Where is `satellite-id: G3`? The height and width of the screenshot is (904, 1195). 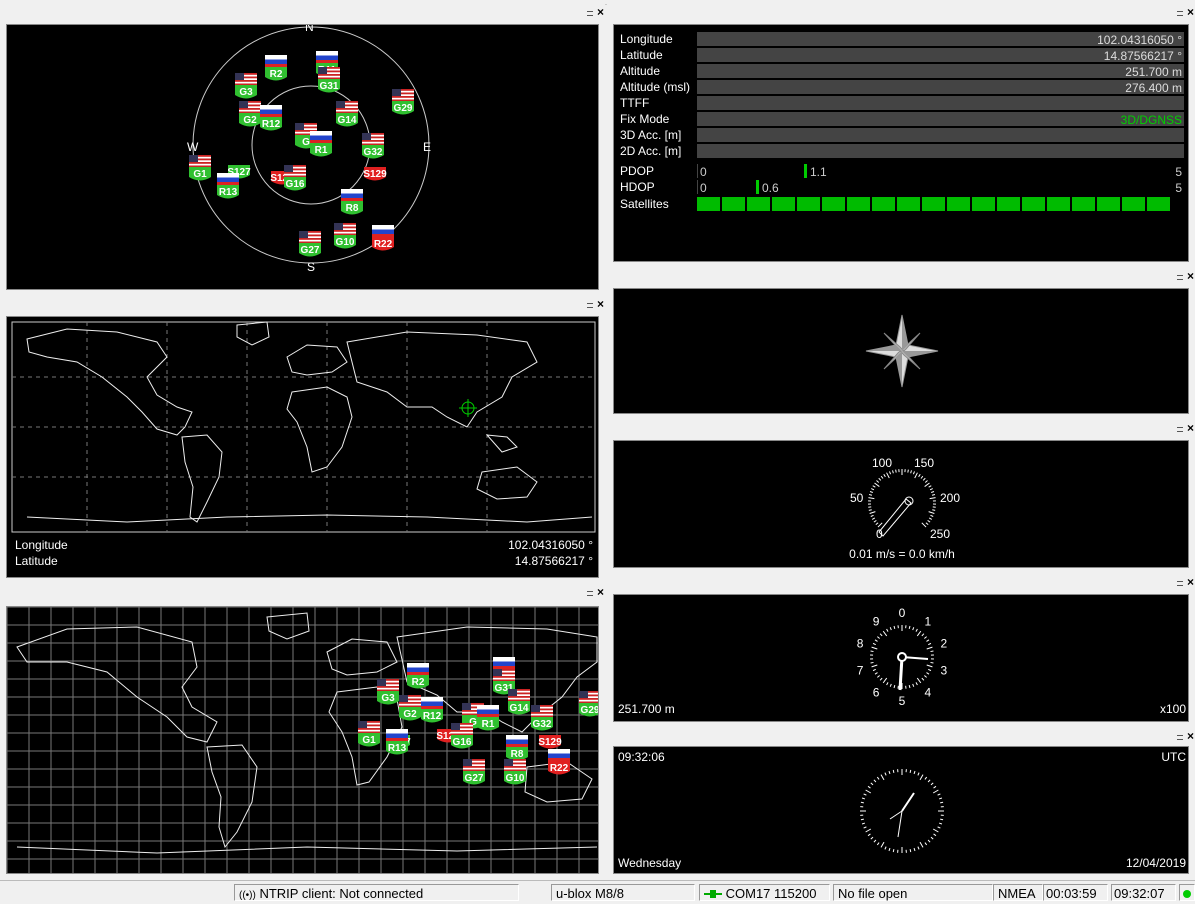 satellite-id: G3 is located at coordinates (246, 92).